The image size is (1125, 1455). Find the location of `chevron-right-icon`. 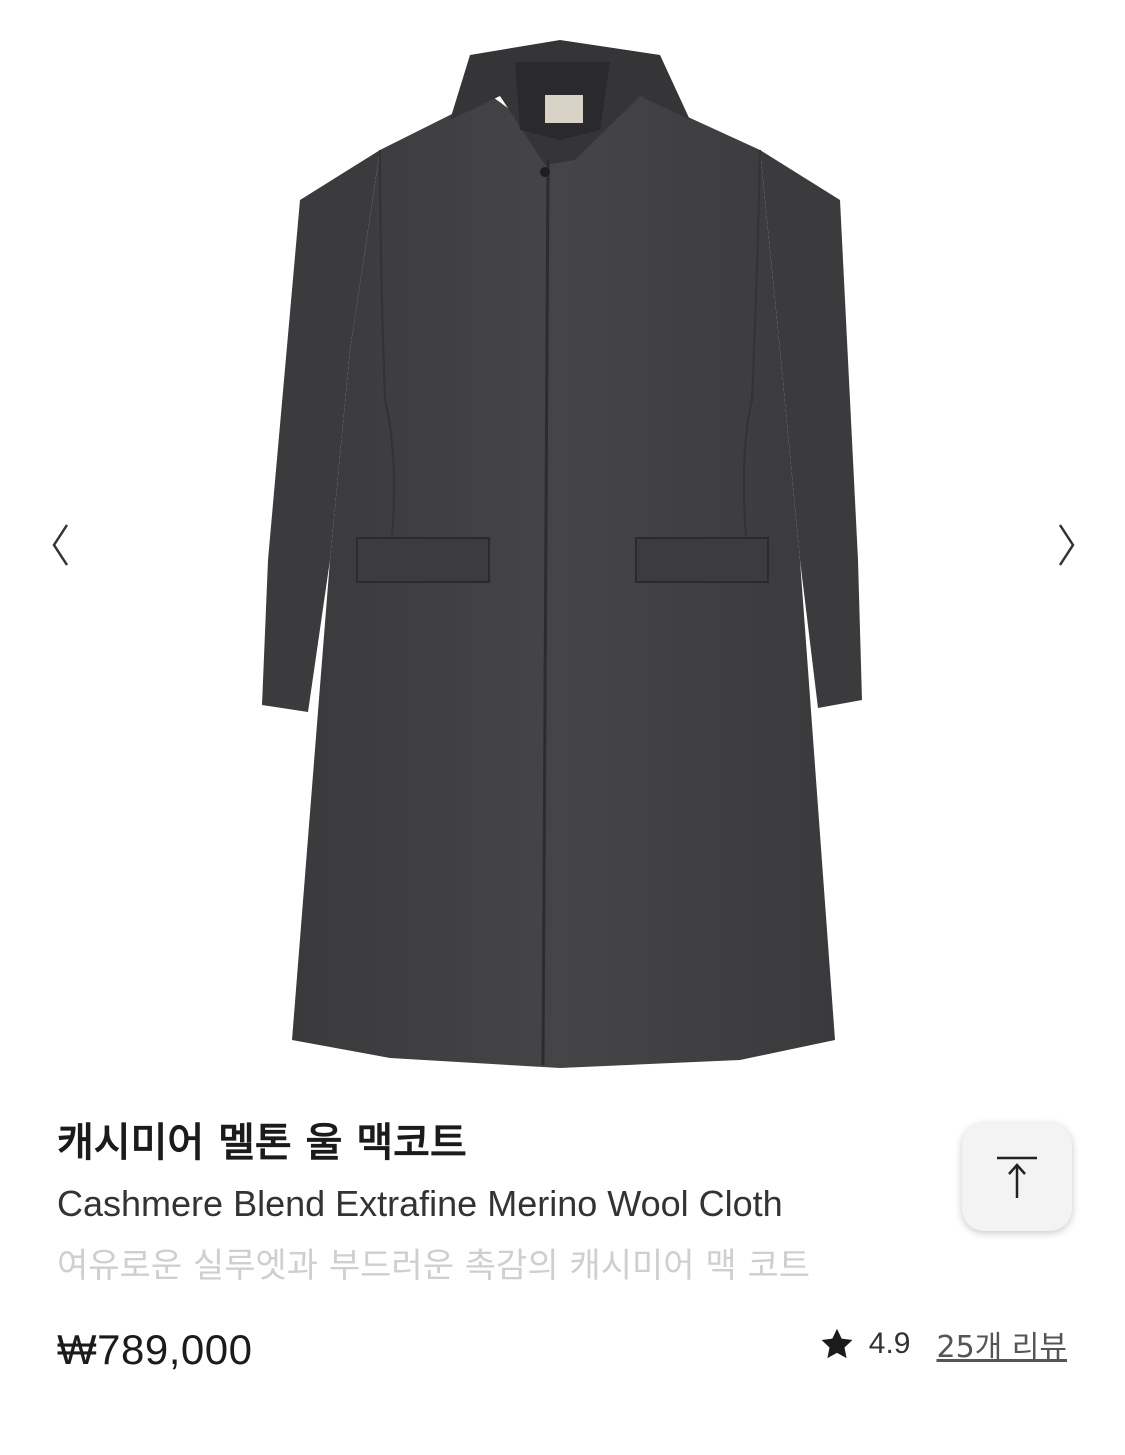

chevron-right-icon is located at coordinates (1066, 545).